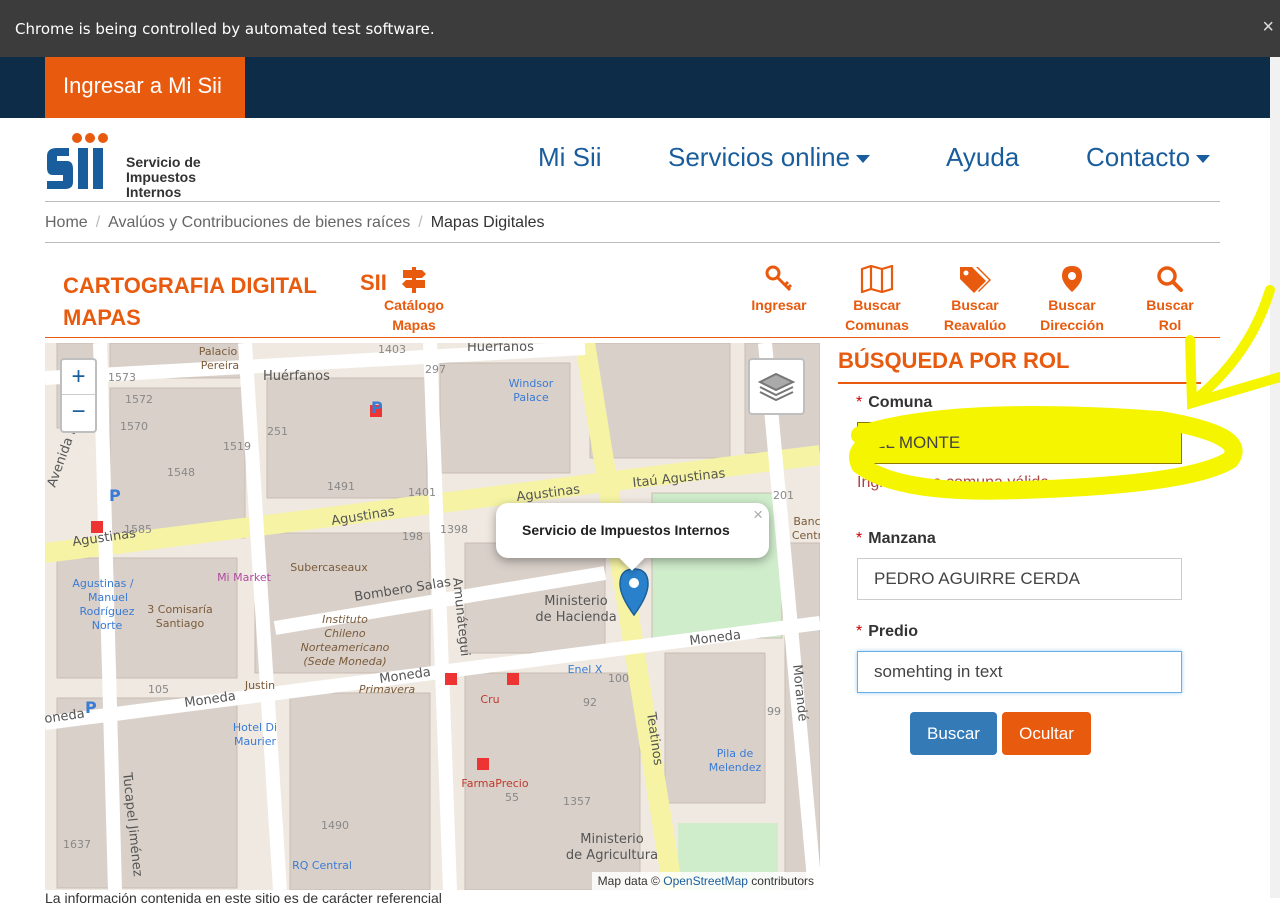 This screenshot has width=1280, height=906. Describe the element at coordinates (139, 399) in the screenshot. I see `map-label: 1572` at that location.